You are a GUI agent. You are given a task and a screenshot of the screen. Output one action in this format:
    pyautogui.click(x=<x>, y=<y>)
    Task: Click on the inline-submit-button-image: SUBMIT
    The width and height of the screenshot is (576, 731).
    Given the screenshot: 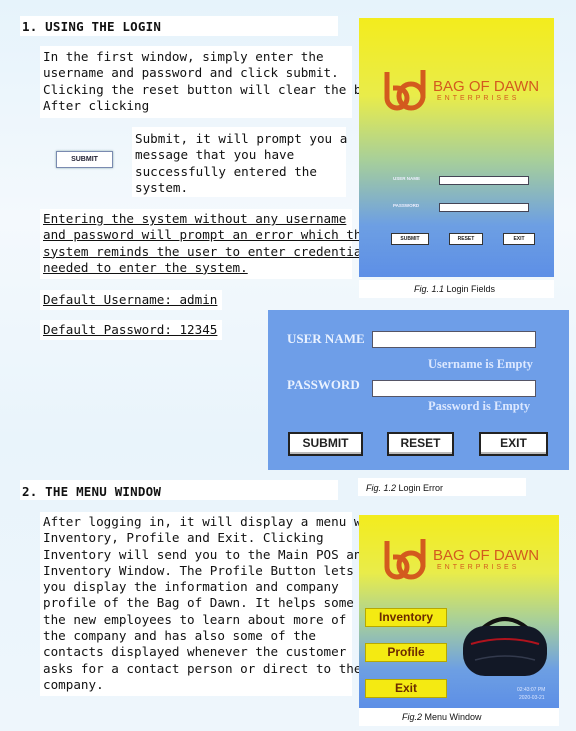 What is the action you would take?
    pyautogui.click(x=84, y=159)
    